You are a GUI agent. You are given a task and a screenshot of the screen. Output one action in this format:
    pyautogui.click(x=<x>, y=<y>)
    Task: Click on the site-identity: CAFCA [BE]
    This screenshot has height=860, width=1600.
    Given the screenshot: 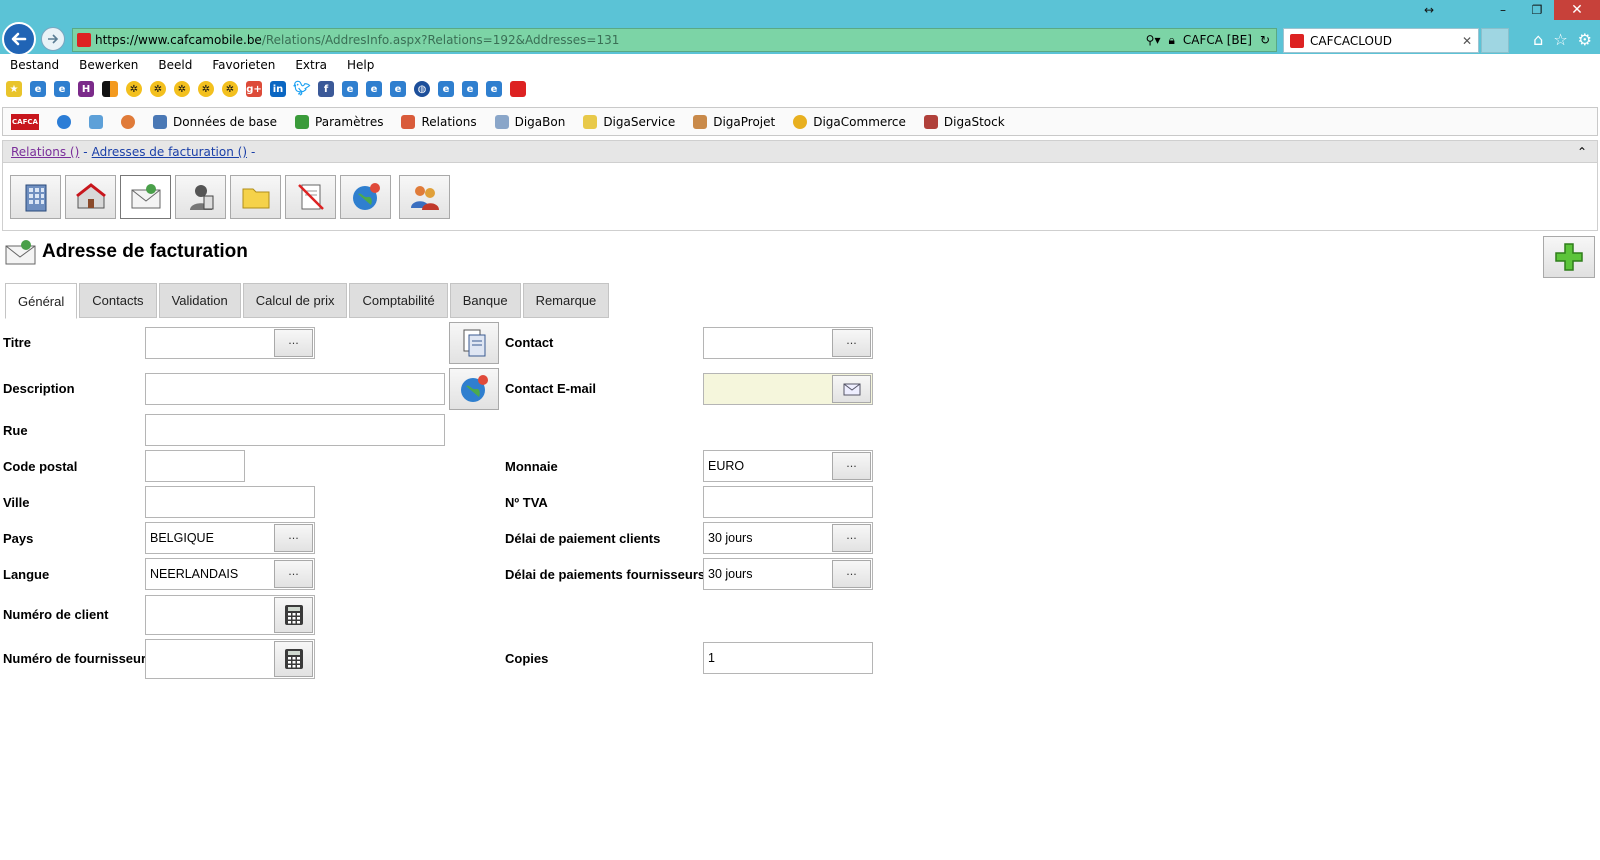 What is the action you would take?
    pyautogui.click(x=1217, y=40)
    